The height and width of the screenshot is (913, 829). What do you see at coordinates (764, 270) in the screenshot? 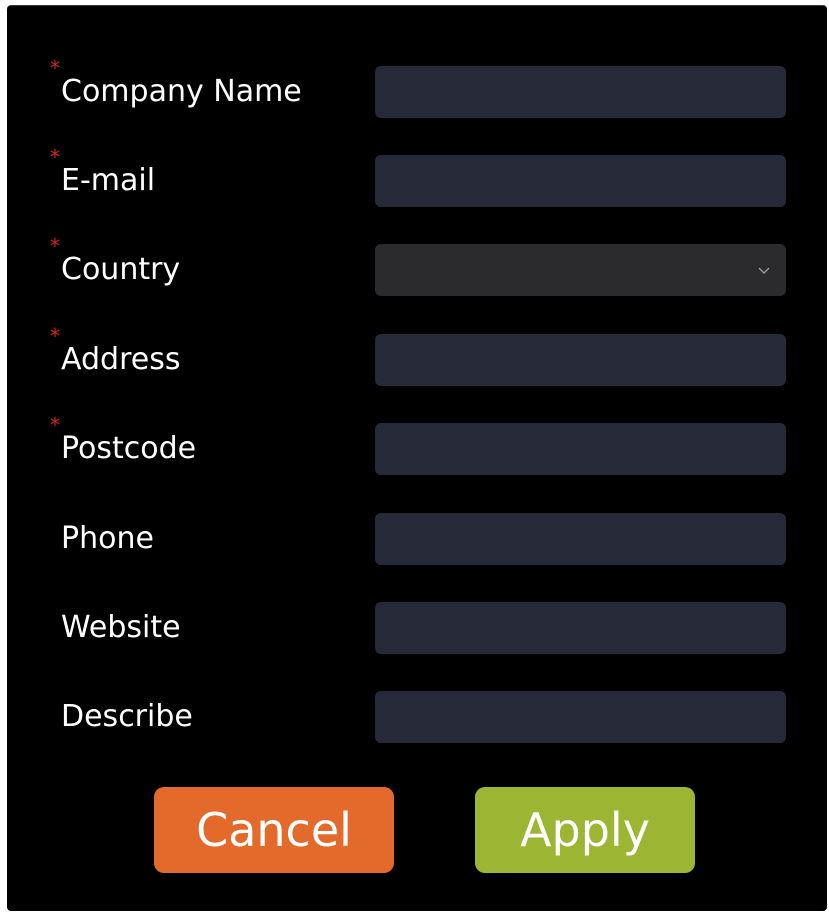
I see `chevron-down-icon` at bounding box center [764, 270].